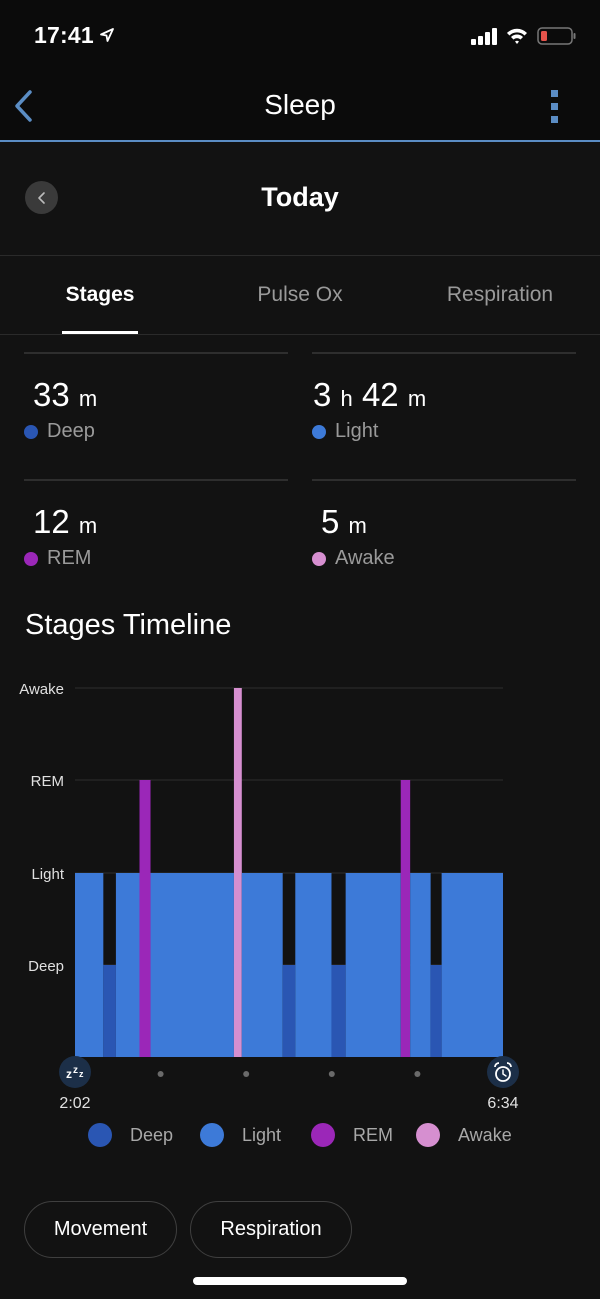 This screenshot has height=1299, width=600. I want to click on chart-legend: Deep Light REM Awake, so click(300, 1138).